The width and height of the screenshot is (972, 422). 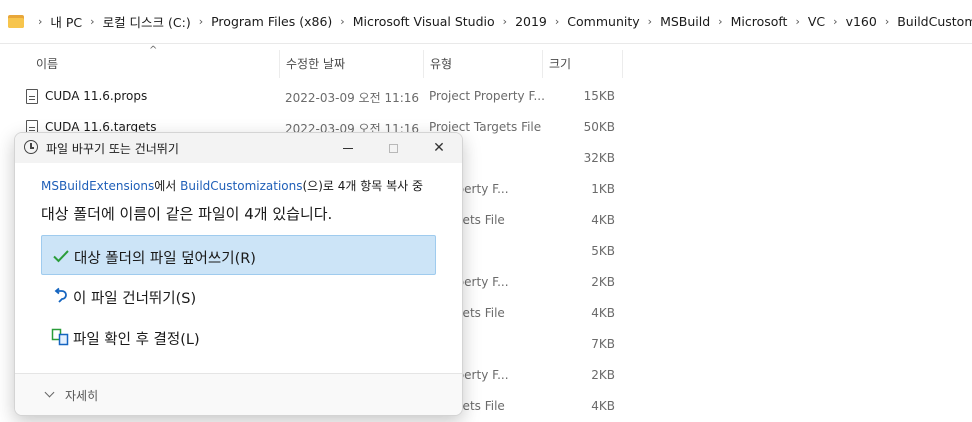 What do you see at coordinates (482, 64) in the screenshot?
I see `column-header-type: 유형` at bounding box center [482, 64].